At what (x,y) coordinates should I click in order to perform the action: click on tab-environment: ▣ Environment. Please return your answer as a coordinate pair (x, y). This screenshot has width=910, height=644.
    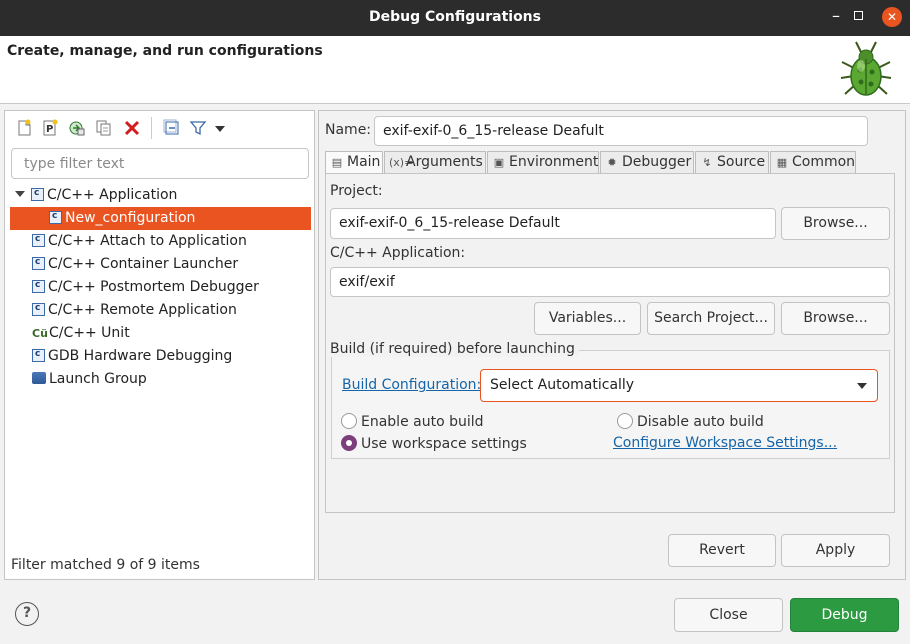
    Looking at the image, I should click on (543, 162).